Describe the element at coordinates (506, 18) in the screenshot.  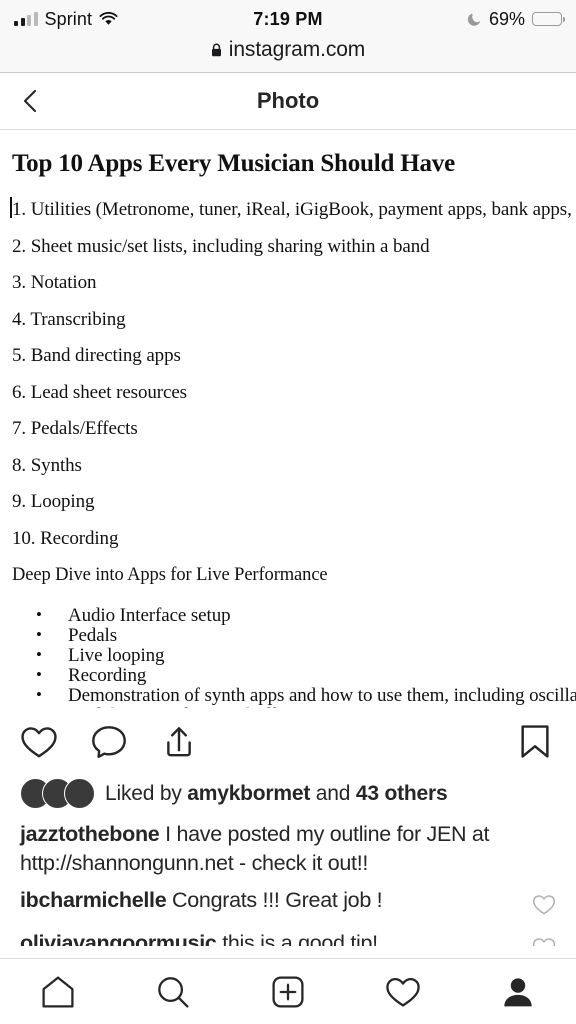
I see `battery-percent-label: 69%` at that location.